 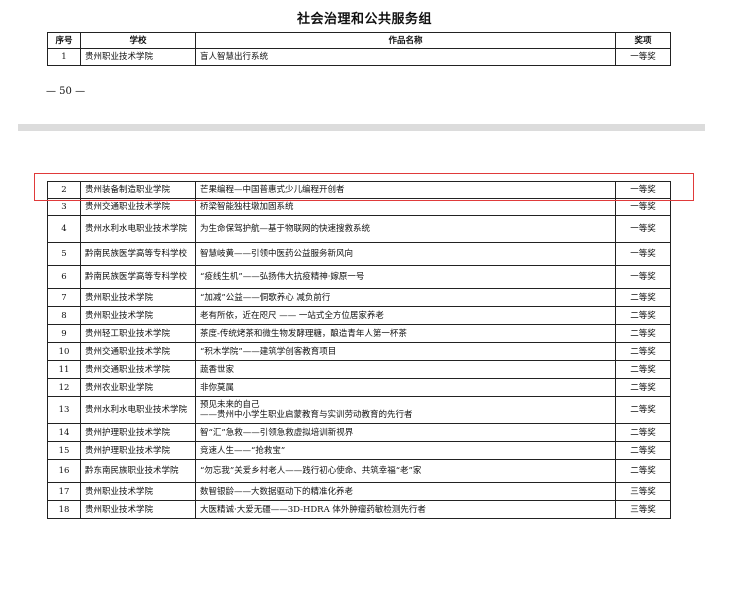 What do you see at coordinates (405, 57) in the screenshot?
I see `cell-work: 盲人智慧出行系统` at bounding box center [405, 57].